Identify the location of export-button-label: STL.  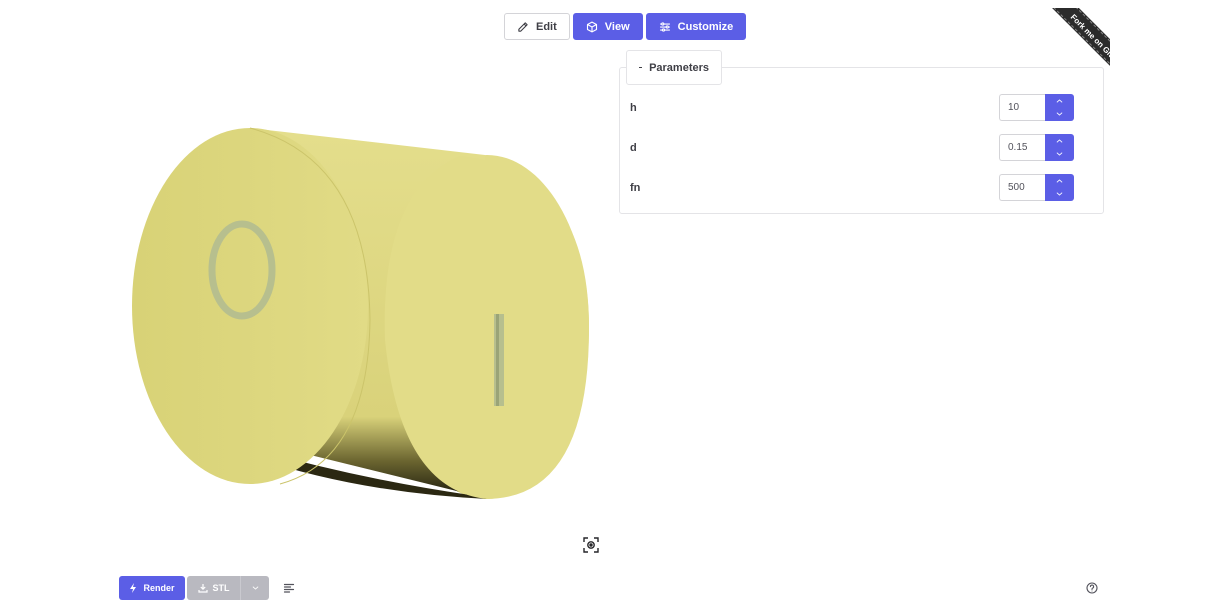
(221, 588).